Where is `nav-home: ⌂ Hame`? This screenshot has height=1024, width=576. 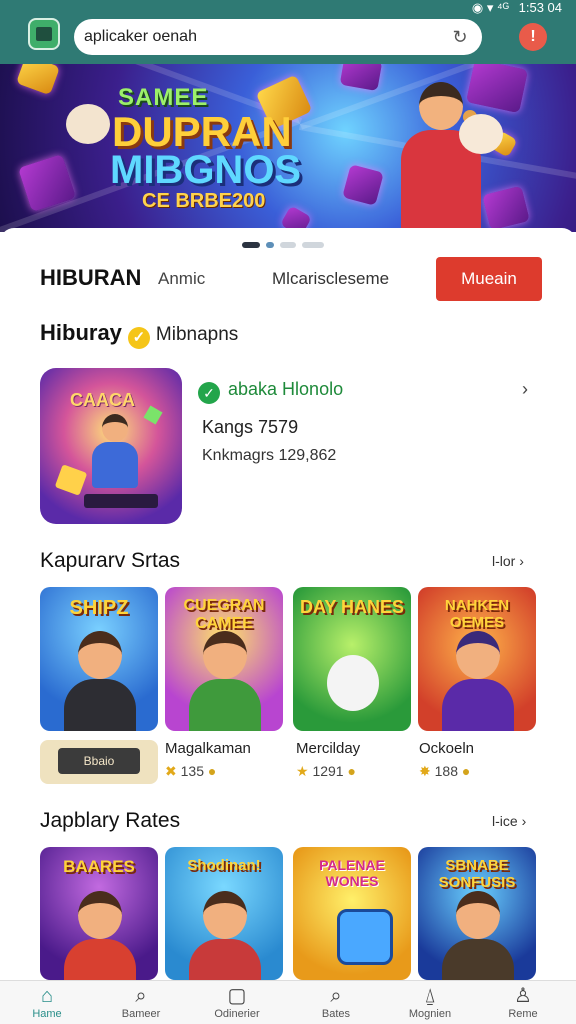
nav-home: ⌂ Hame is located at coordinates (47, 1004).